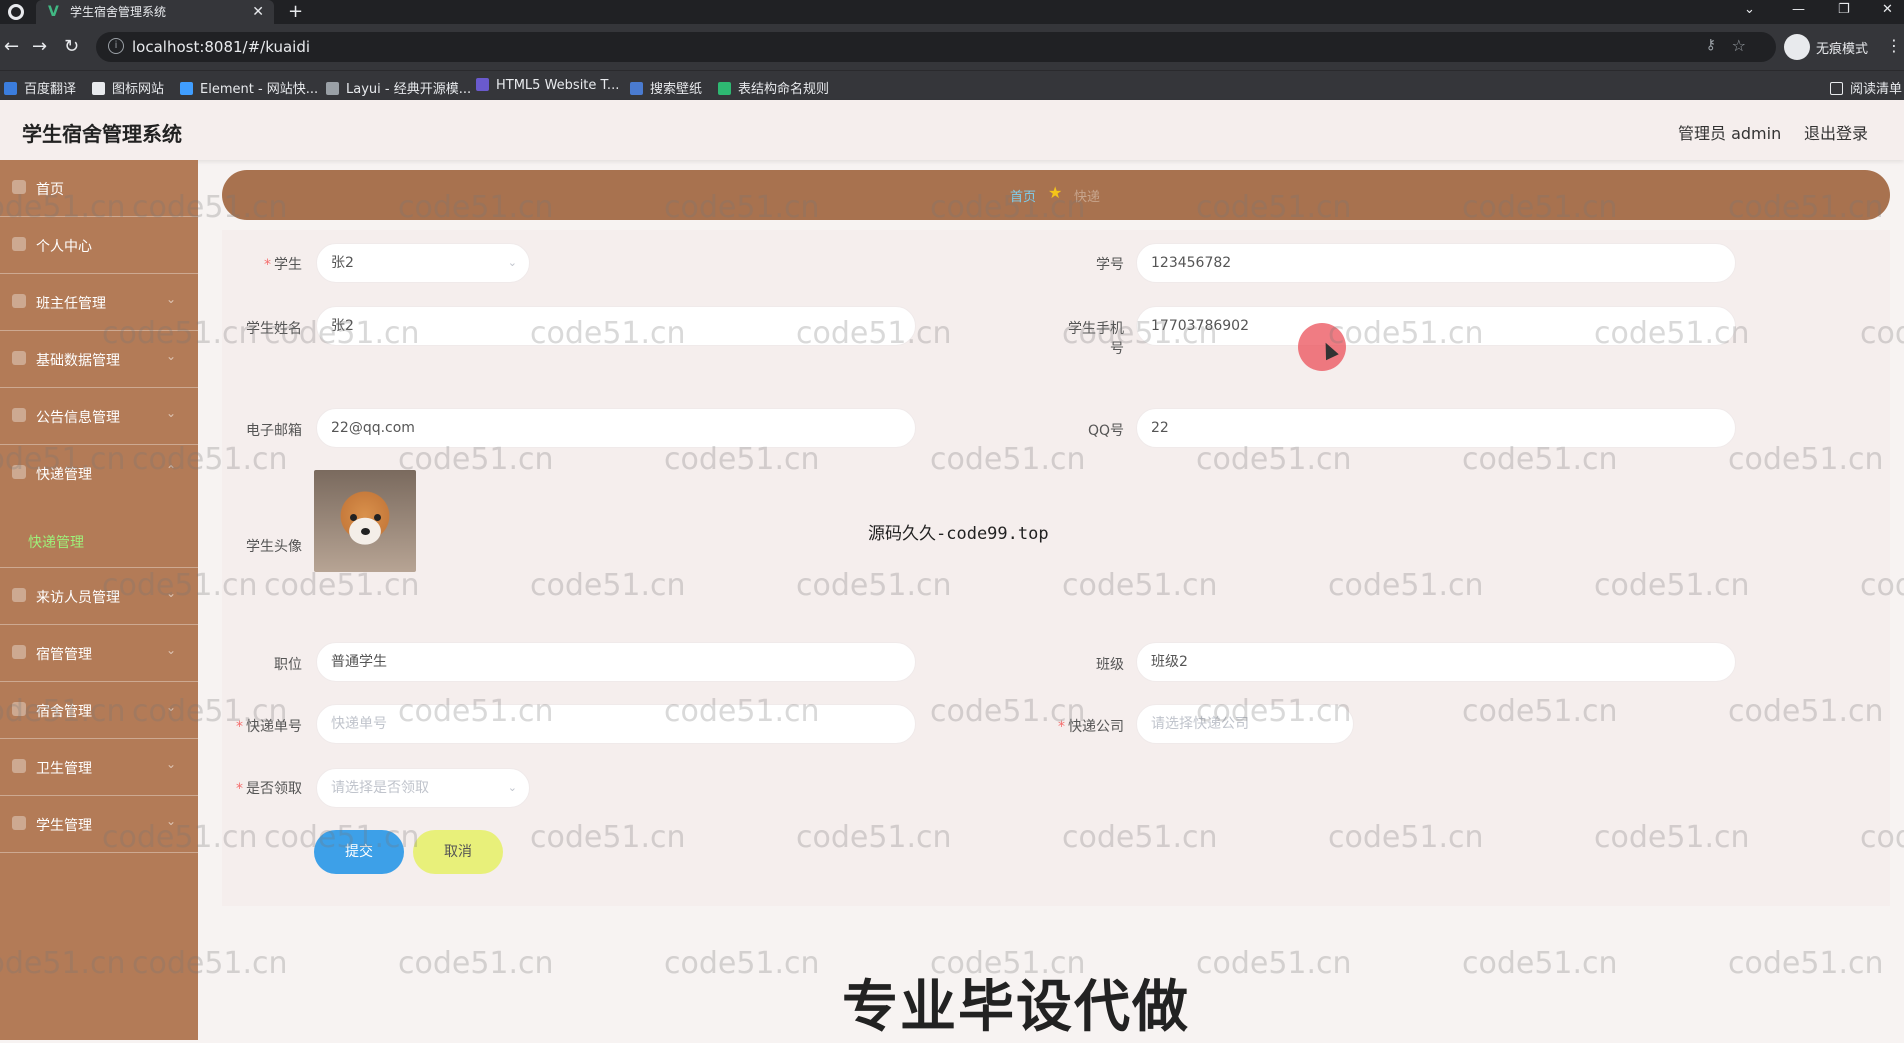  What do you see at coordinates (99, 710) in the screenshot?
I see `sidebar-item-dorms: 宿舍管理 ⌄` at bounding box center [99, 710].